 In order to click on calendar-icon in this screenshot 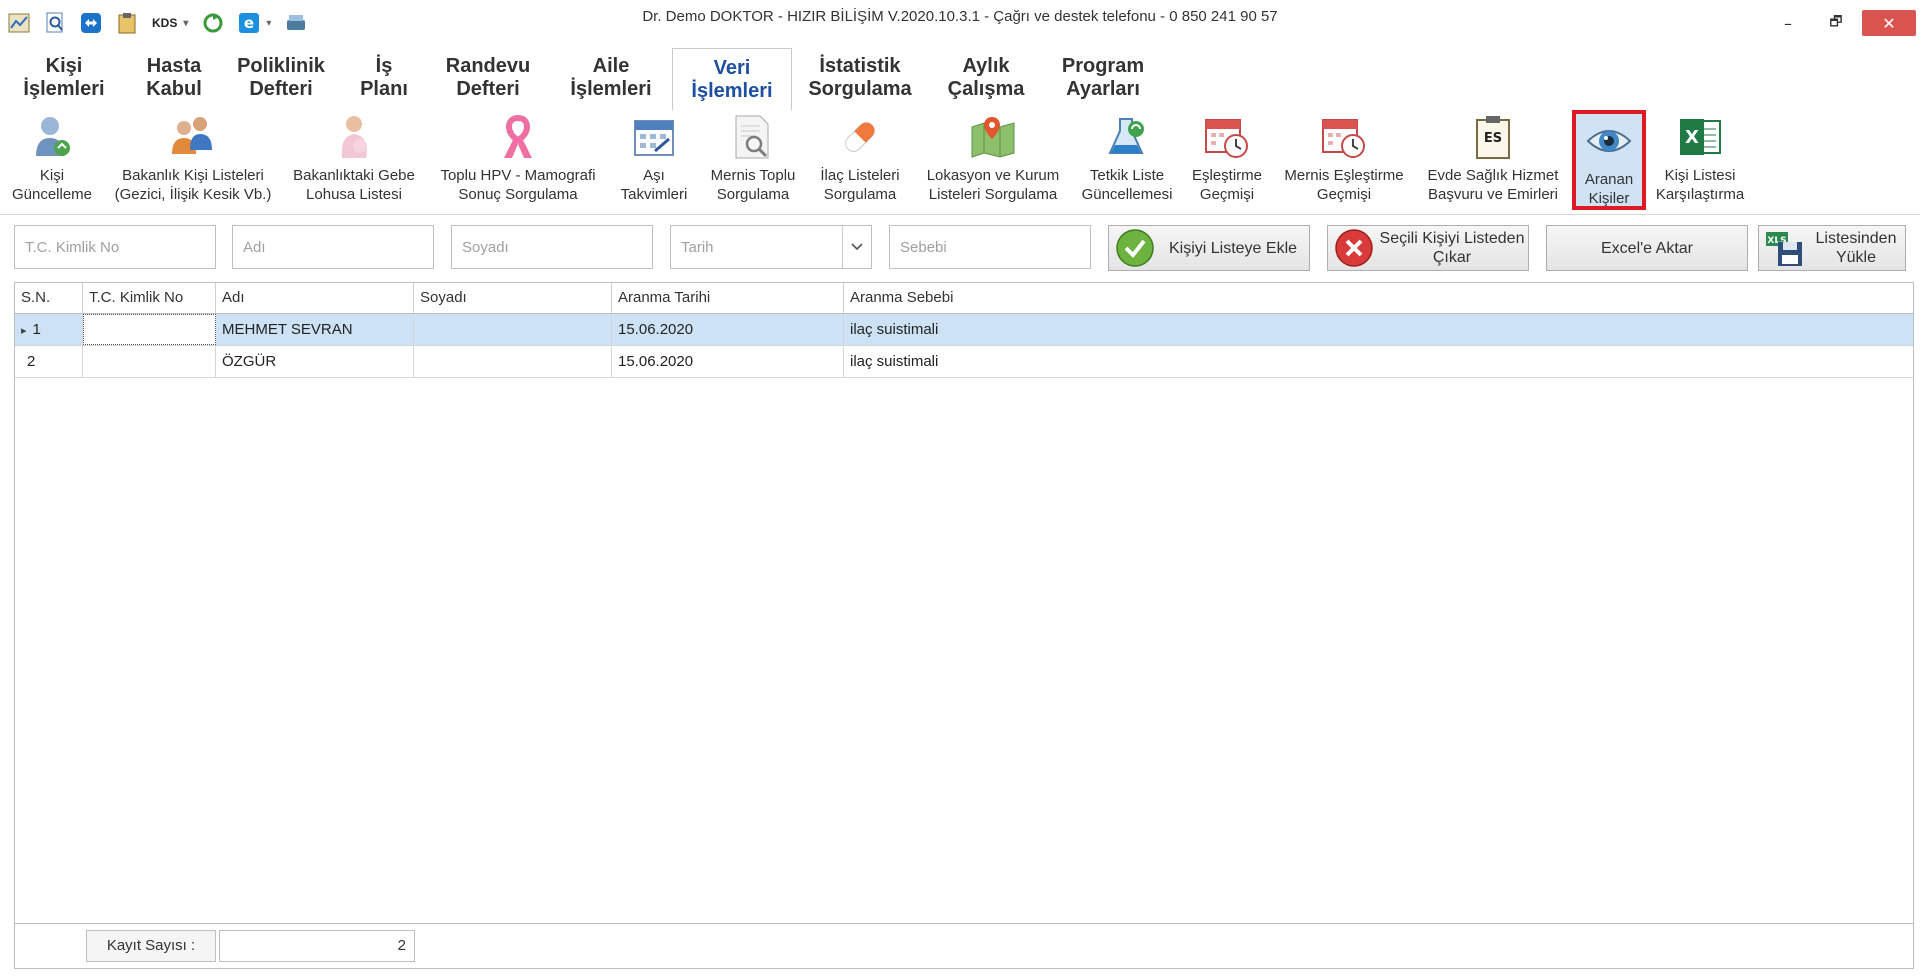, I will do `click(654, 137)`.